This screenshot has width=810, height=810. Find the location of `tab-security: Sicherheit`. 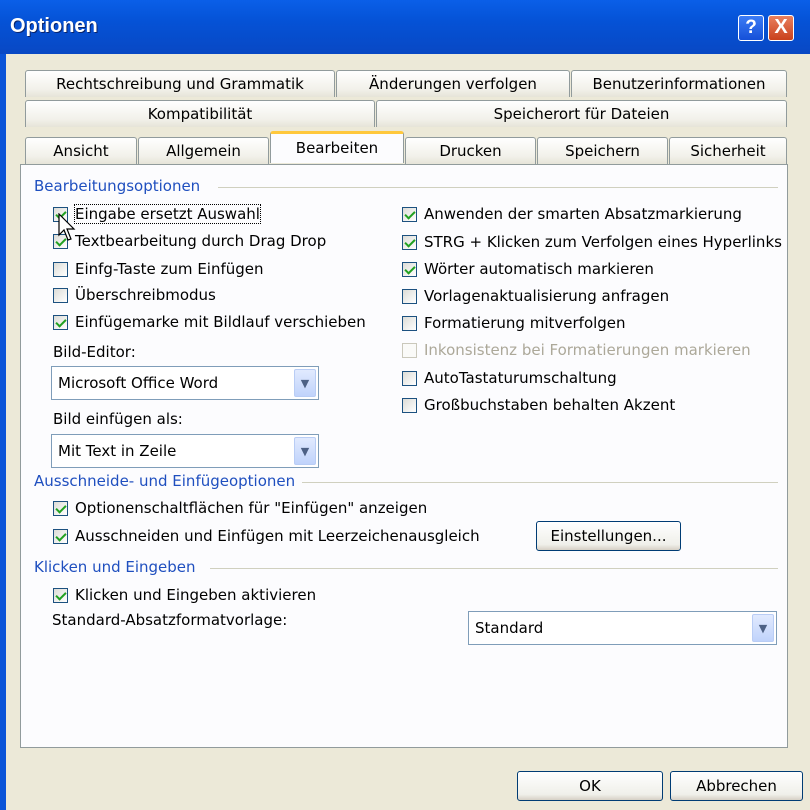

tab-security: Sicherheit is located at coordinates (728, 150).